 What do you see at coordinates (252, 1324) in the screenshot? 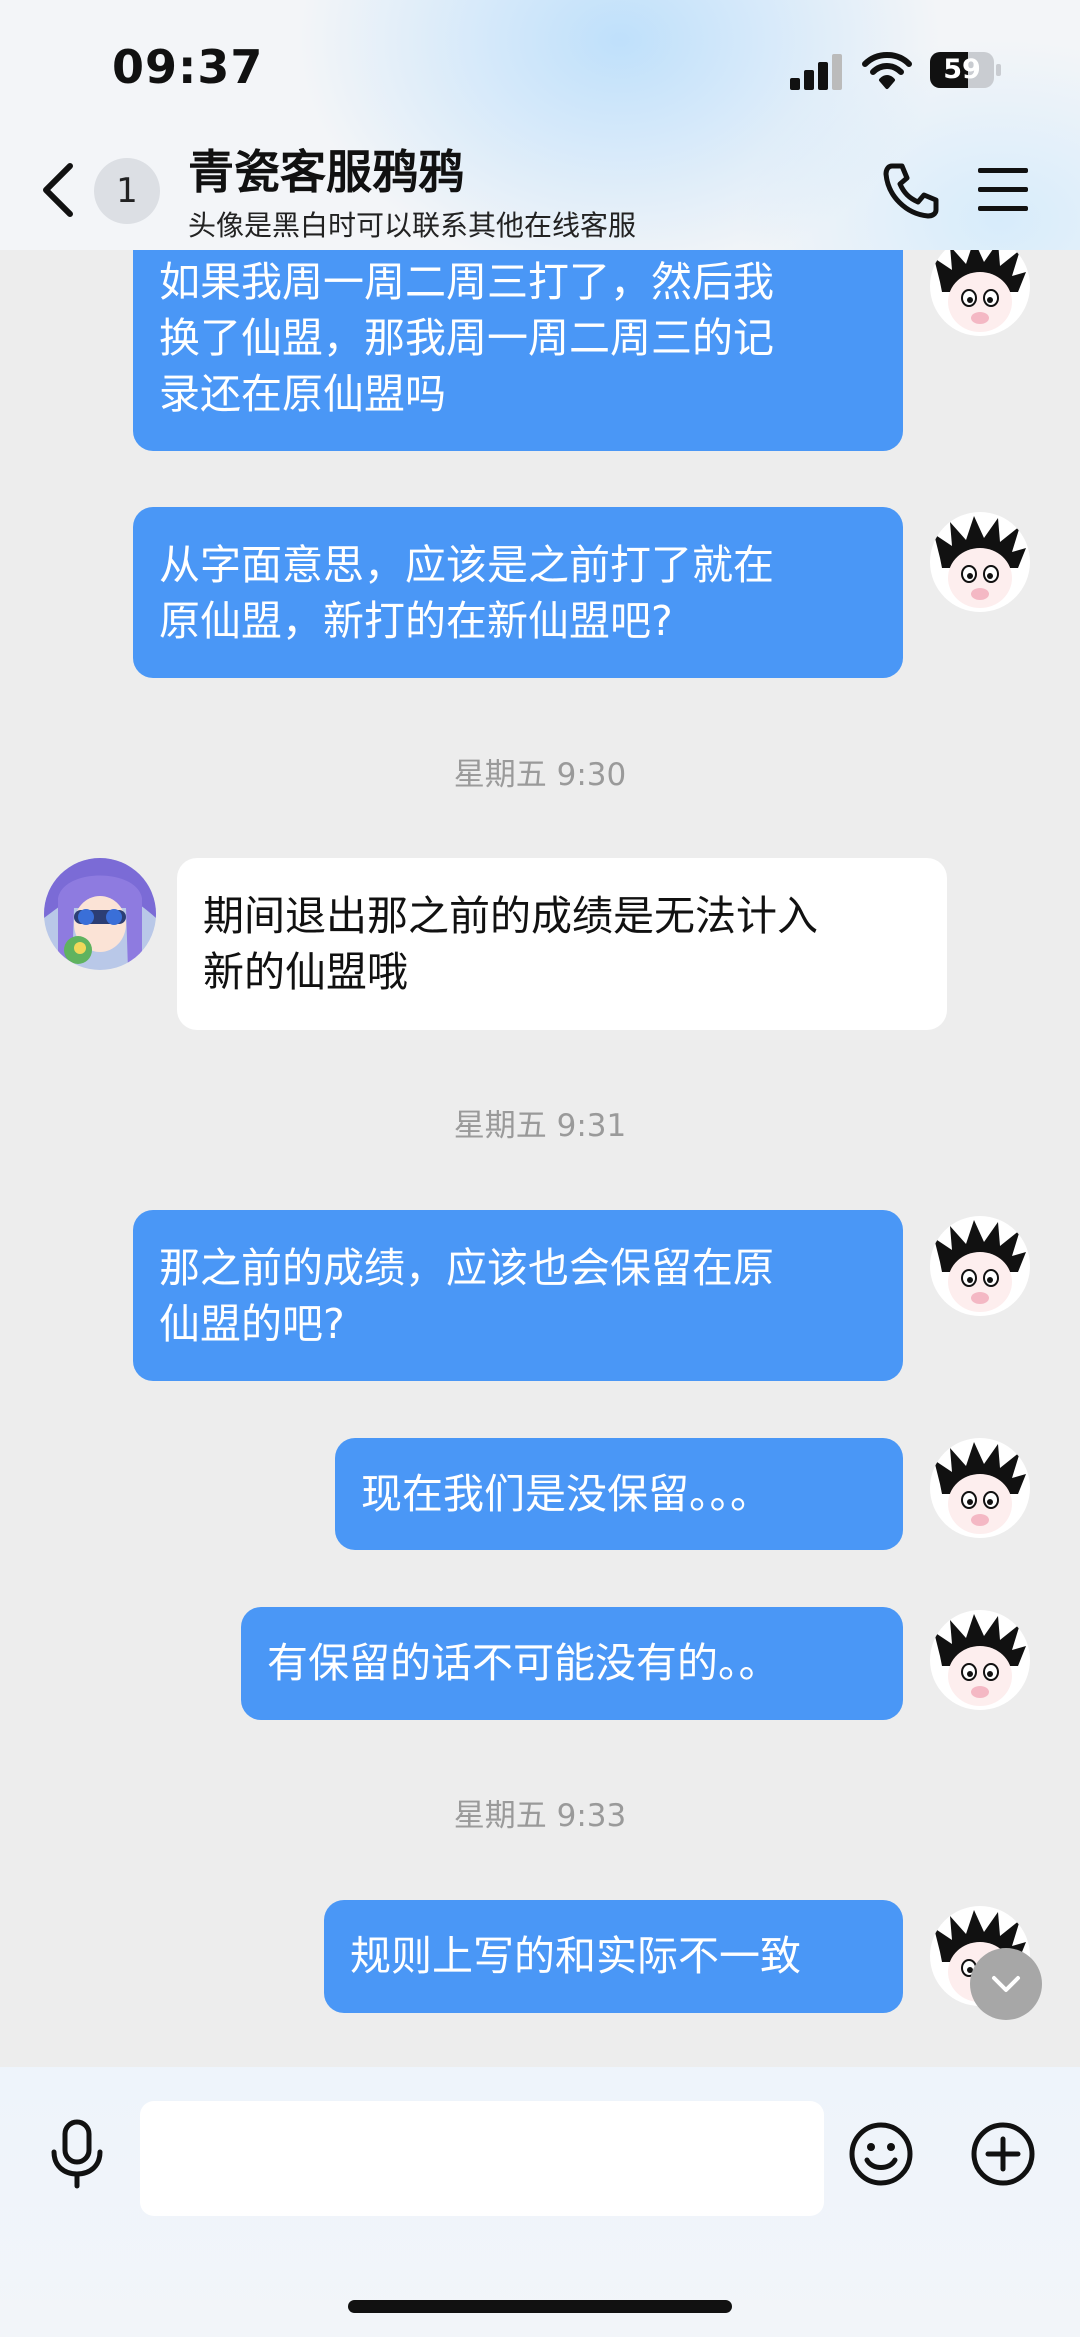
I see `message-line: 仙盟的吧?` at bounding box center [252, 1324].